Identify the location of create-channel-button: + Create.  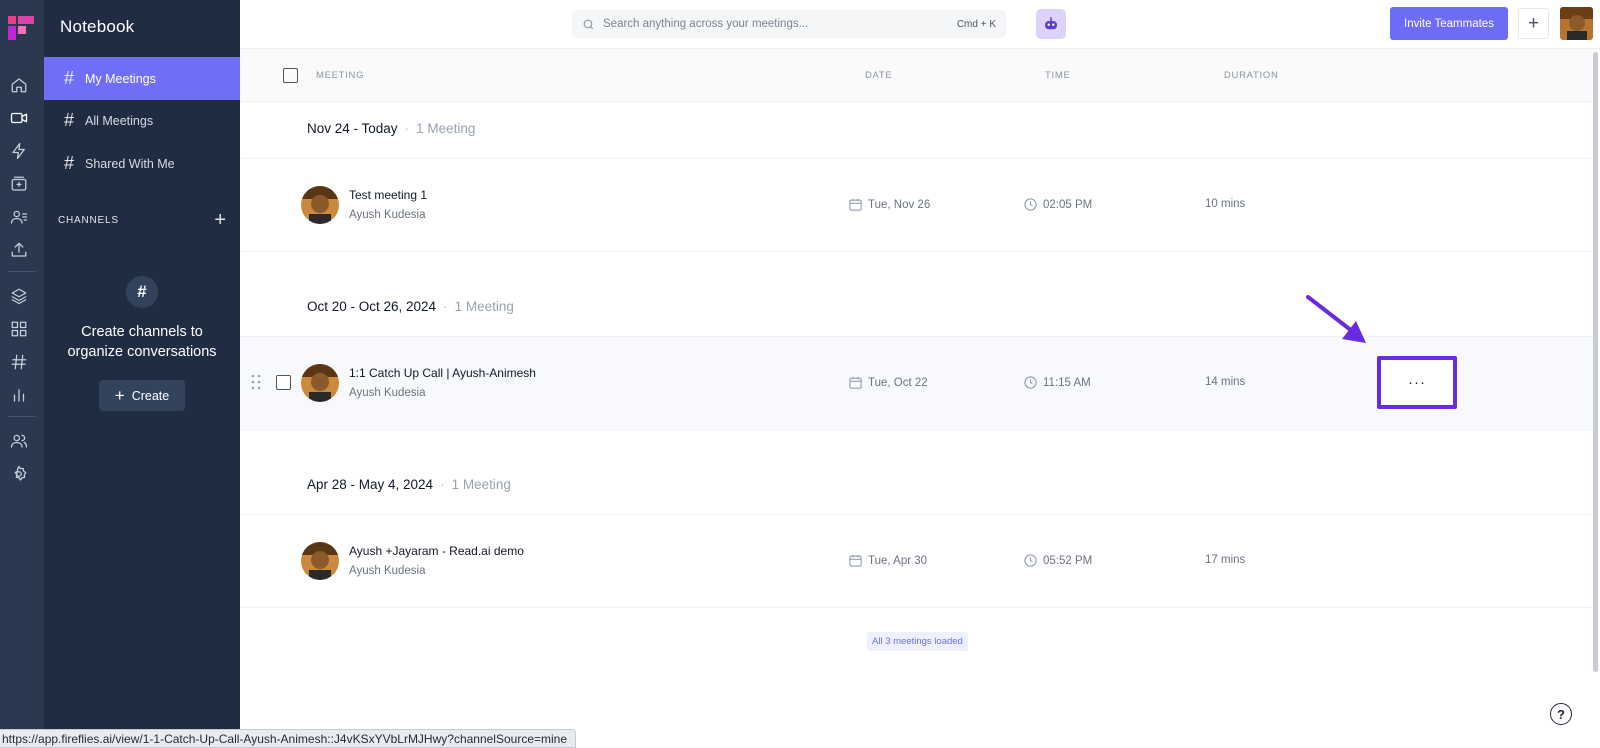
(142, 395).